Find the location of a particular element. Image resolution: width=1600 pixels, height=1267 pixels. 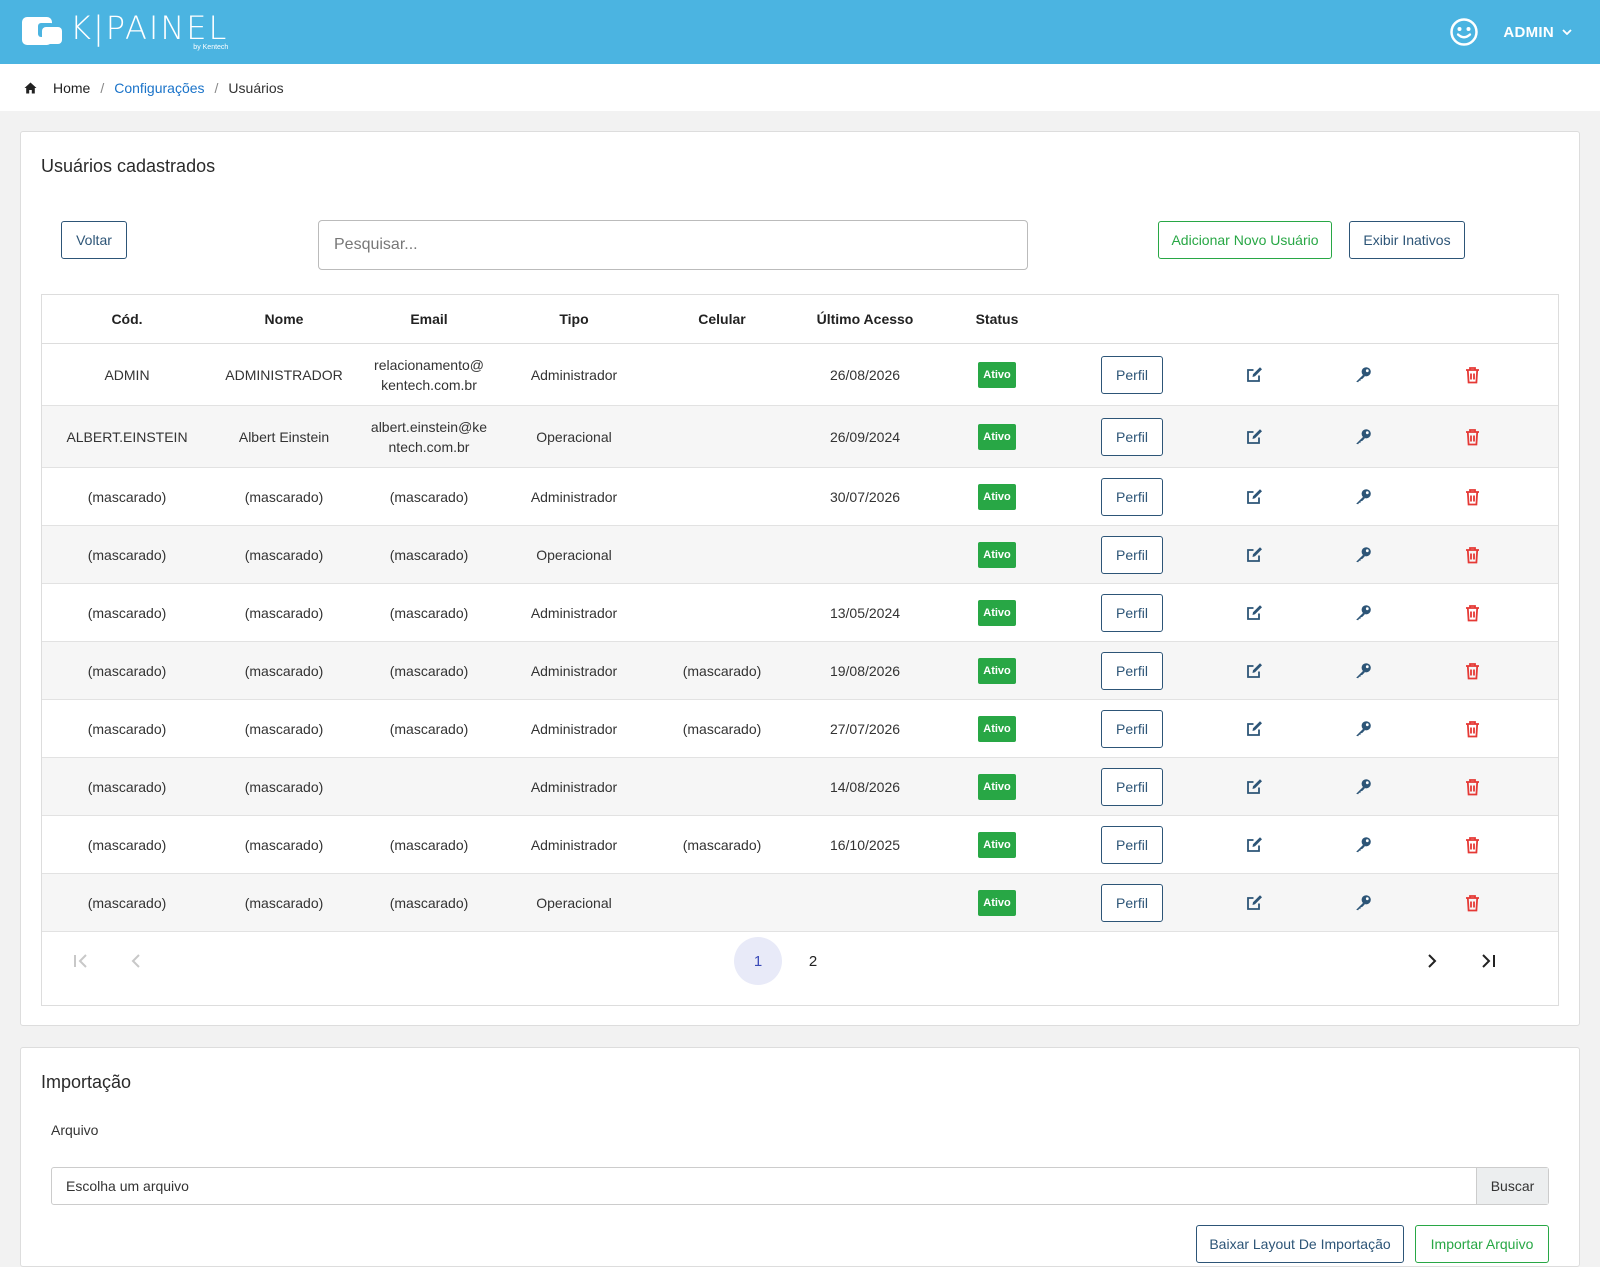

logo: K|PAINEL by Kentech is located at coordinates (124, 32).